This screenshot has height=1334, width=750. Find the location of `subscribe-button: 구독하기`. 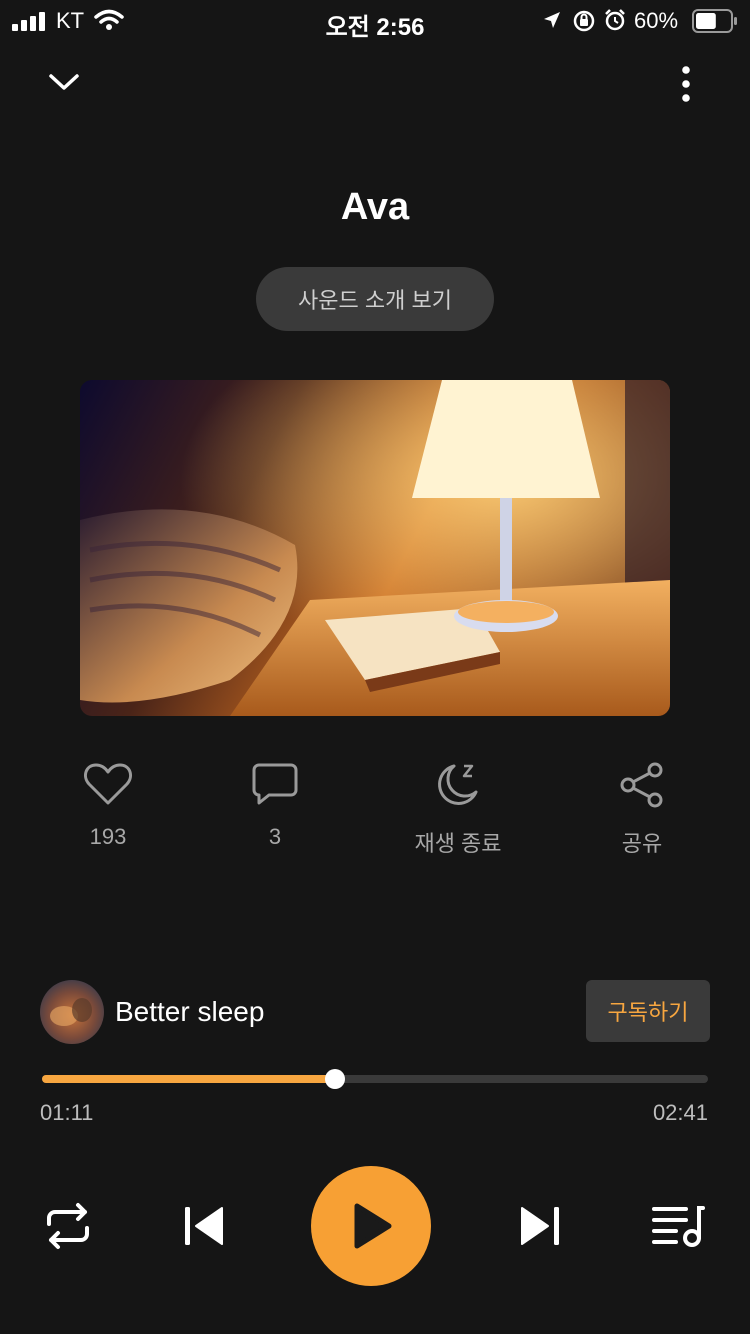

subscribe-button: 구독하기 is located at coordinates (648, 1011).